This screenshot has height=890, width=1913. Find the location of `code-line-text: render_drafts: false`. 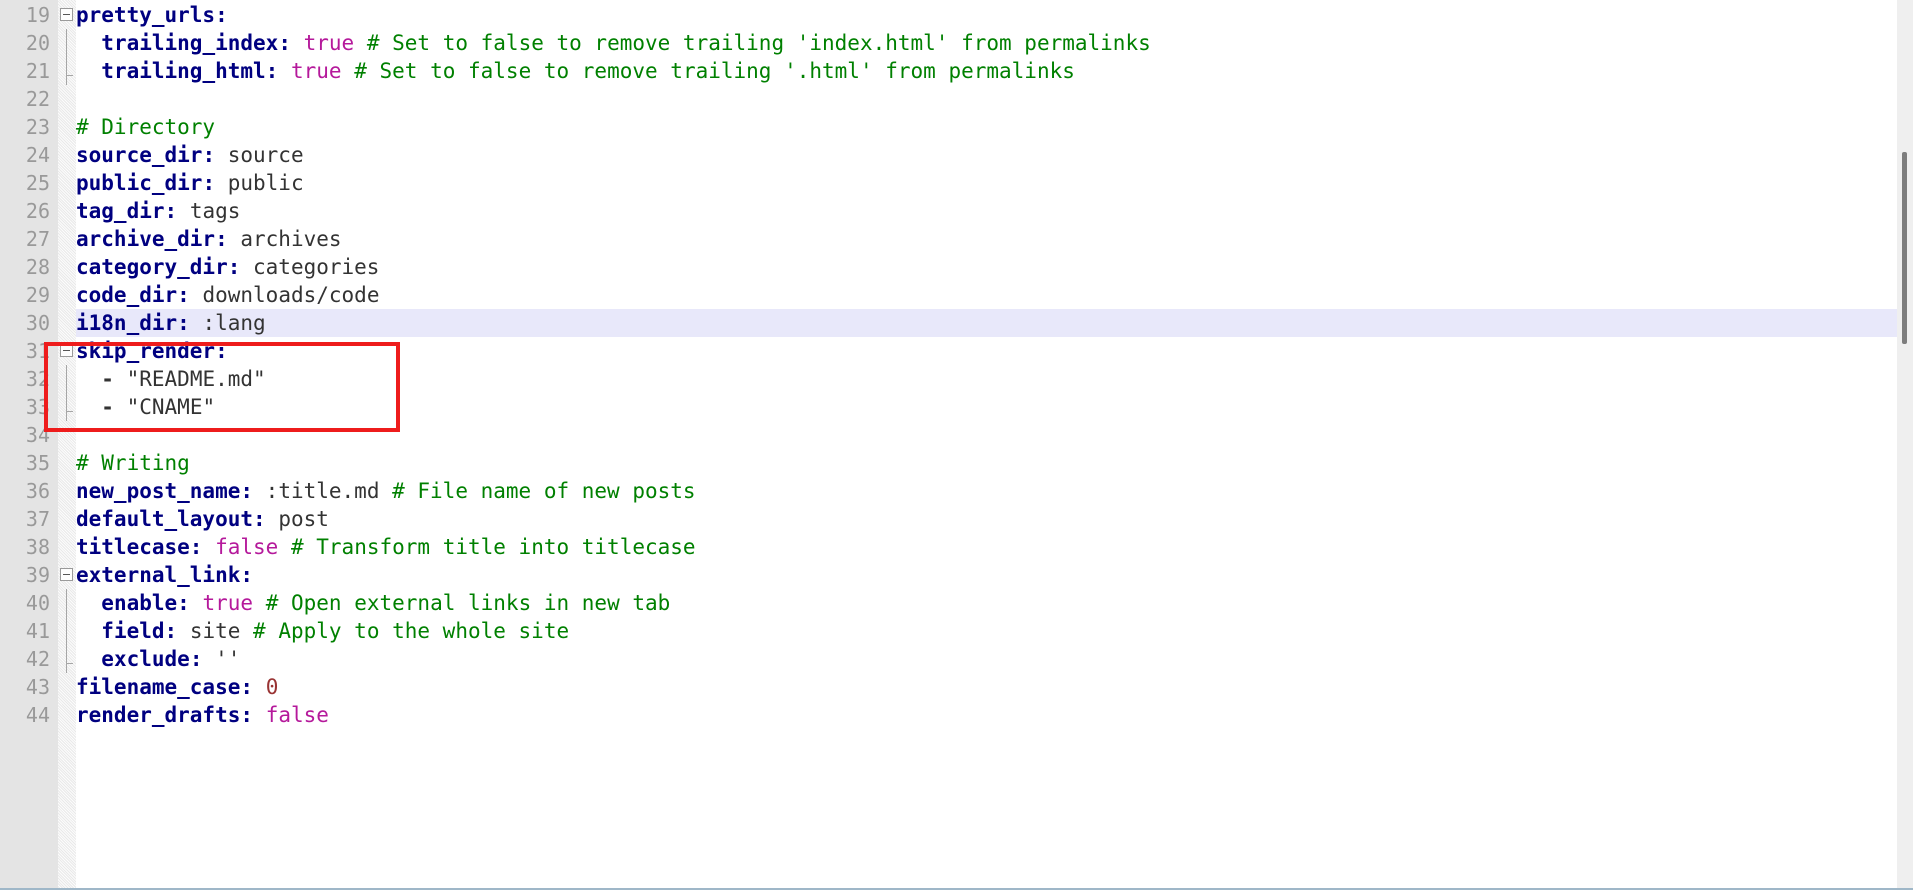

code-line-text: render_drafts: false is located at coordinates (202, 715).